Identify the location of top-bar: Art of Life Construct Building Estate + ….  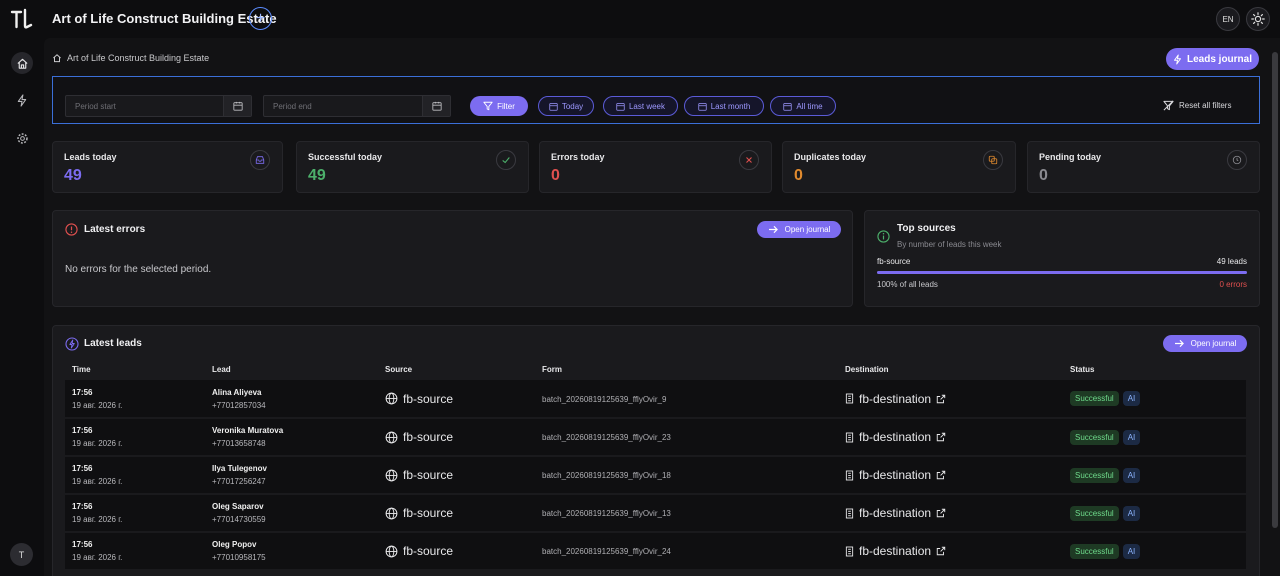
(640, 19).